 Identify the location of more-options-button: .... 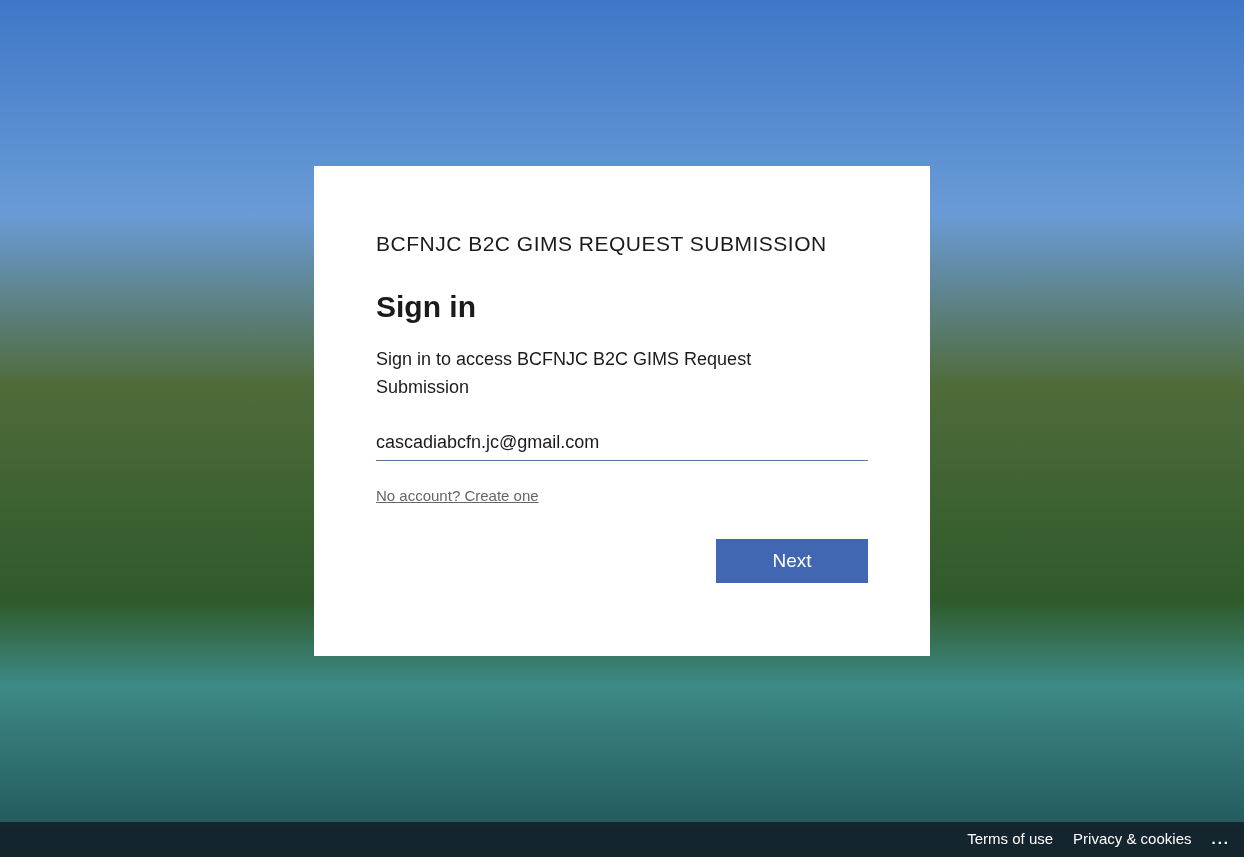
(1220, 839).